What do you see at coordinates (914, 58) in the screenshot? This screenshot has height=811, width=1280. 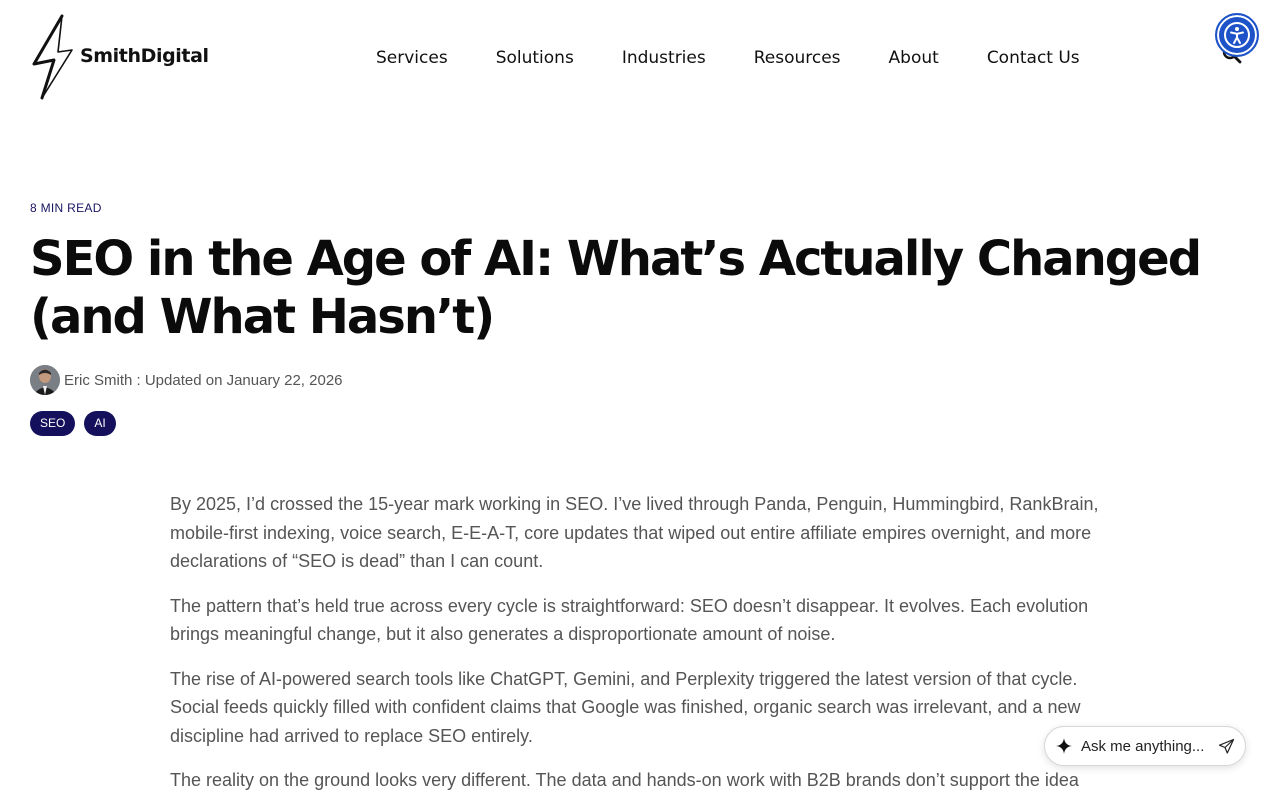 I see `nav-about: About` at bounding box center [914, 58].